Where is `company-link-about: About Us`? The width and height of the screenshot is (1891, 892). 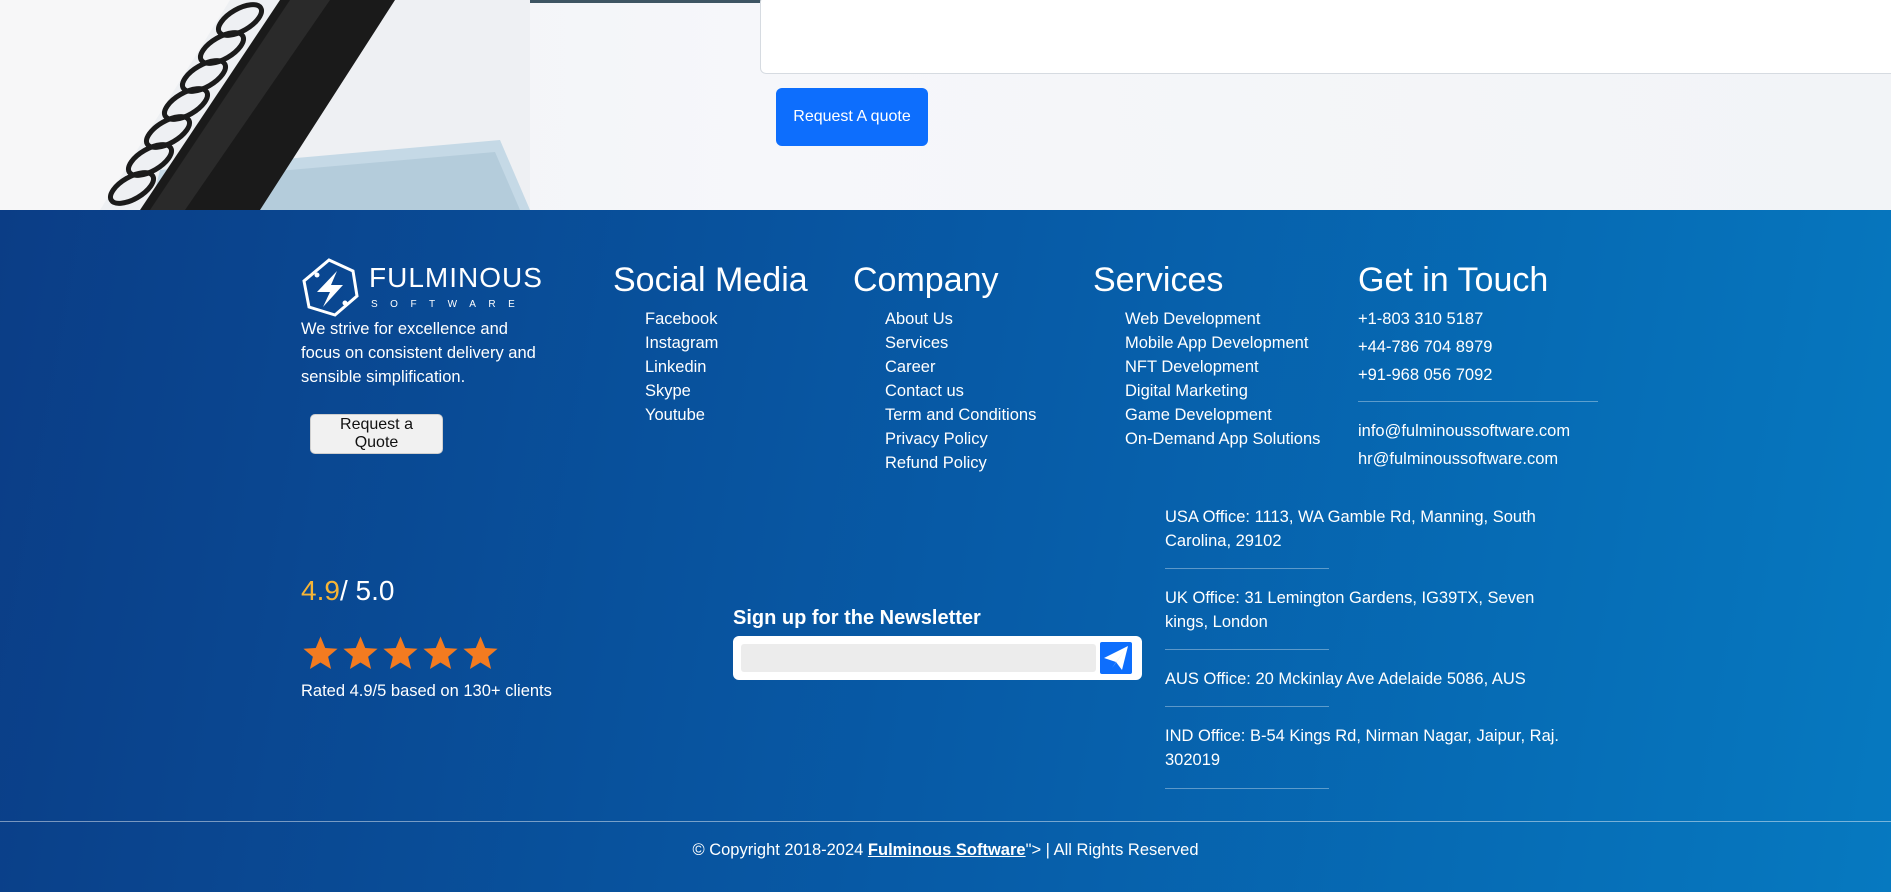 company-link-about: About Us is located at coordinates (960, 319).